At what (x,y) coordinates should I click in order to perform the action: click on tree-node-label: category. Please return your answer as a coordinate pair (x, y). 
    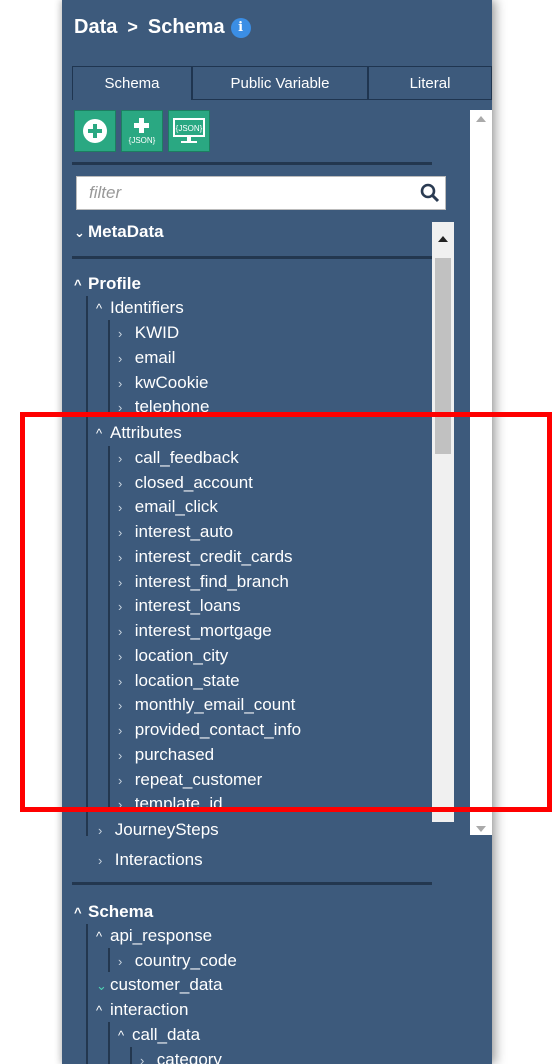
    Looking at the image, I should click on (189, 1057).